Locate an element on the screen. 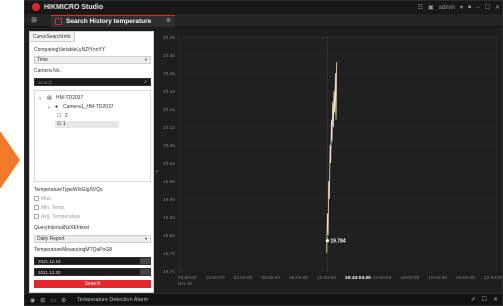 The height and width of the screenshot is (306, 503). y-tick-label: 19.95 is located at coordinates (169, 182).